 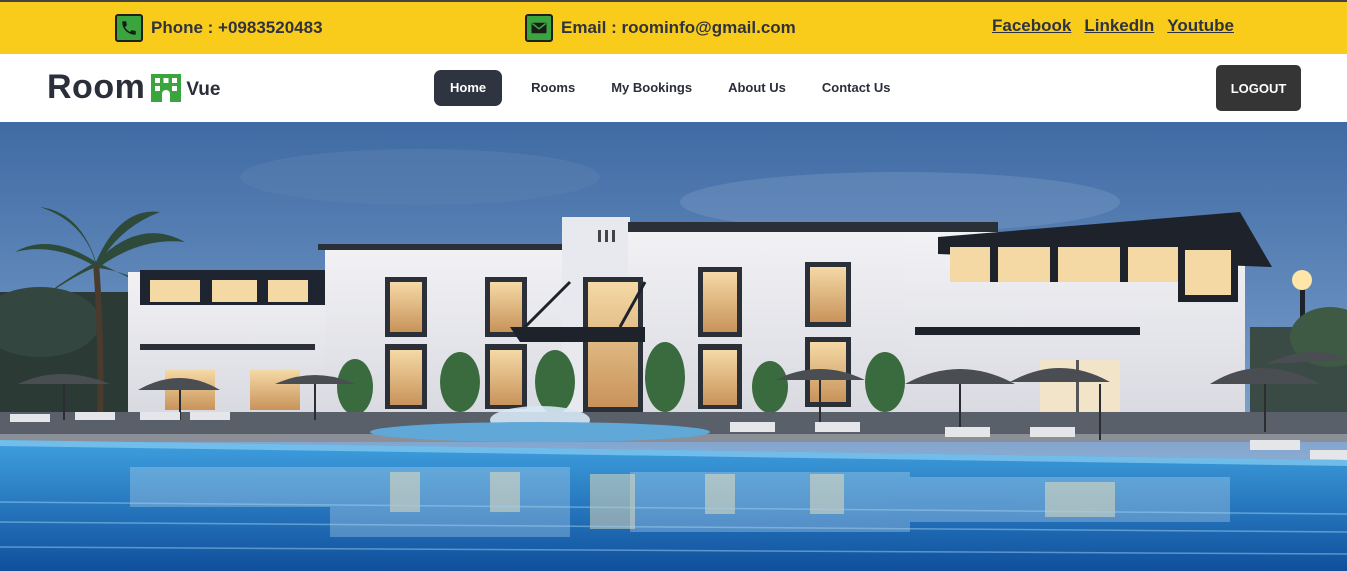 I want to click on hotel-building-icon, so click(x=166, y=87).